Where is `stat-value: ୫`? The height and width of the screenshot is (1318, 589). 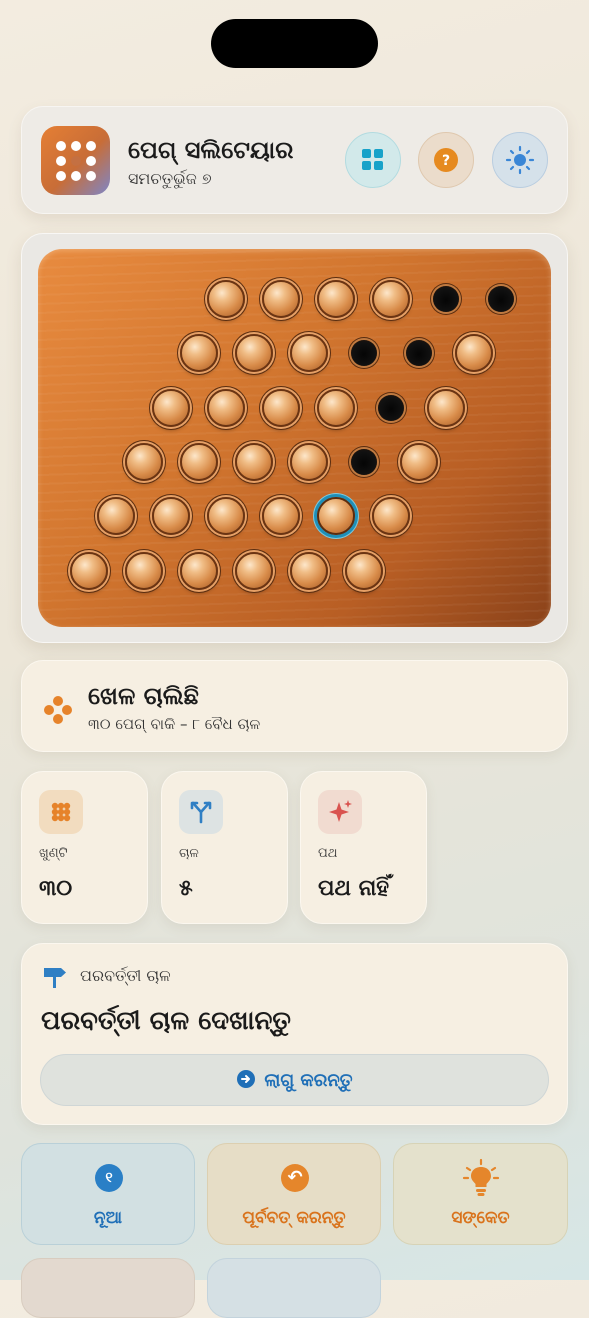
stat-value: ୫ is located at coordinates (186, 888).